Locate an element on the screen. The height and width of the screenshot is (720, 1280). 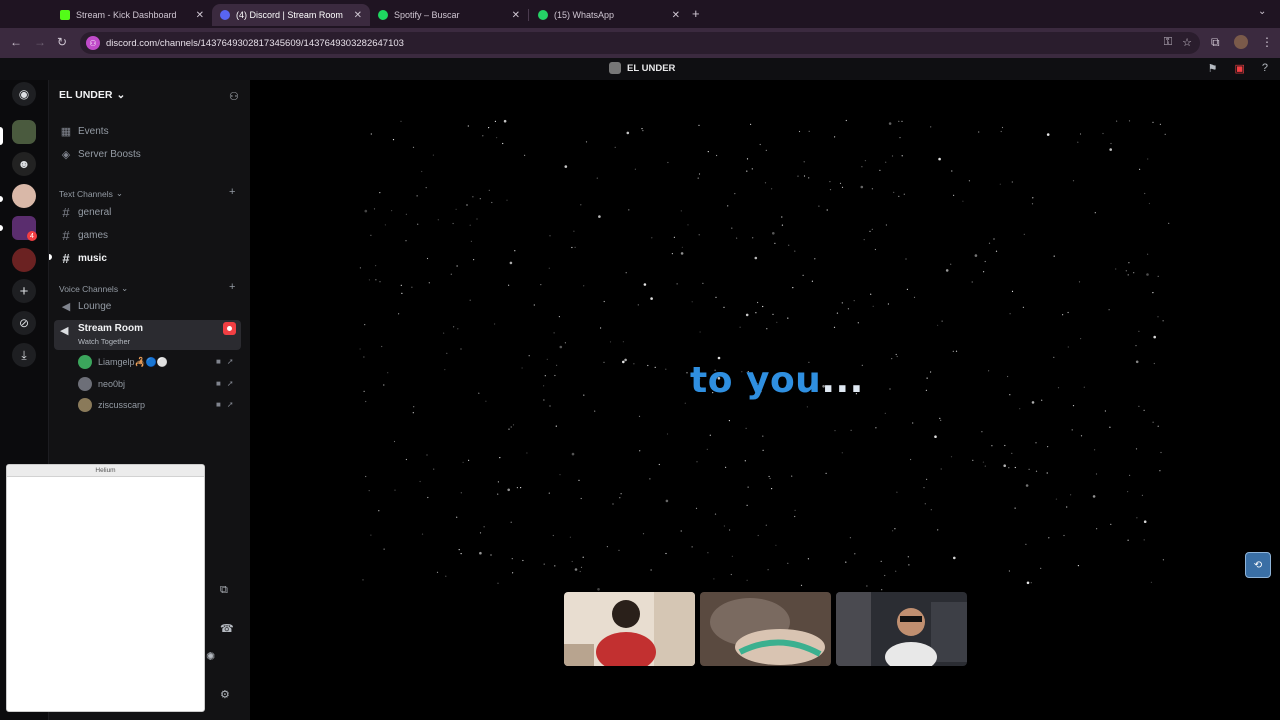
unread-indicator is located at coordinates (50, 257).